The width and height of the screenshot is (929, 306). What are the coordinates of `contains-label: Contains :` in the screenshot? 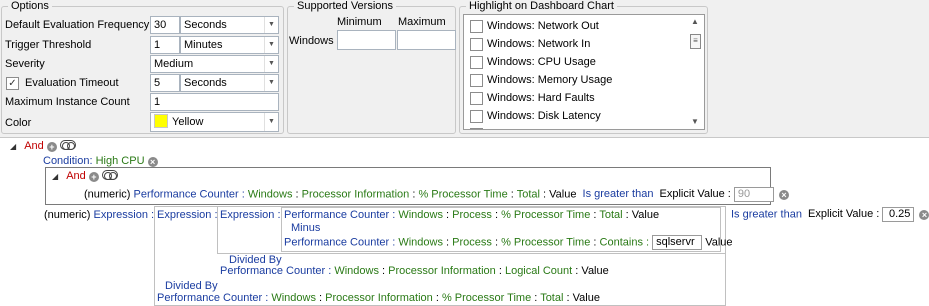 It's located at (625, 242).